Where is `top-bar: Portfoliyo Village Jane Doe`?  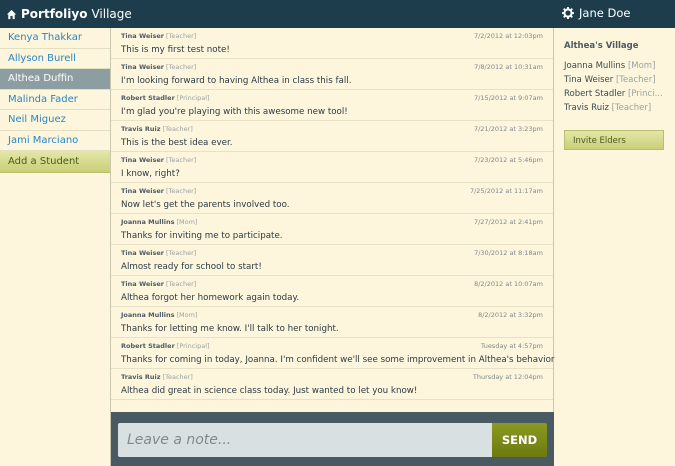
top-bar: Portfoliyo Village Jane Doe is located at coordinates (337, 14).